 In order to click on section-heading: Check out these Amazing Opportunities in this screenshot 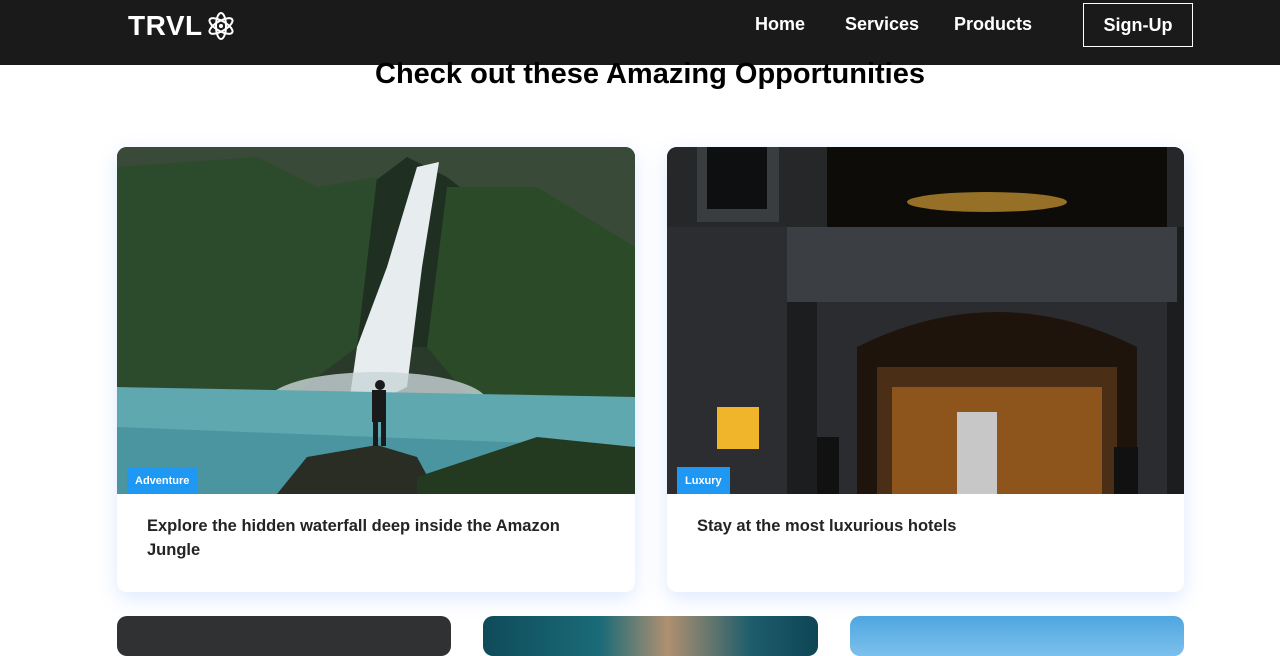, I will do `click(650, 74)`.